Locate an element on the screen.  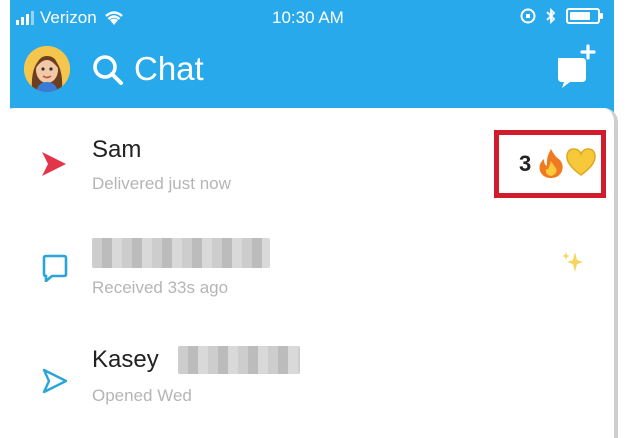
wifi-icon is located at coordinates (113, 18).